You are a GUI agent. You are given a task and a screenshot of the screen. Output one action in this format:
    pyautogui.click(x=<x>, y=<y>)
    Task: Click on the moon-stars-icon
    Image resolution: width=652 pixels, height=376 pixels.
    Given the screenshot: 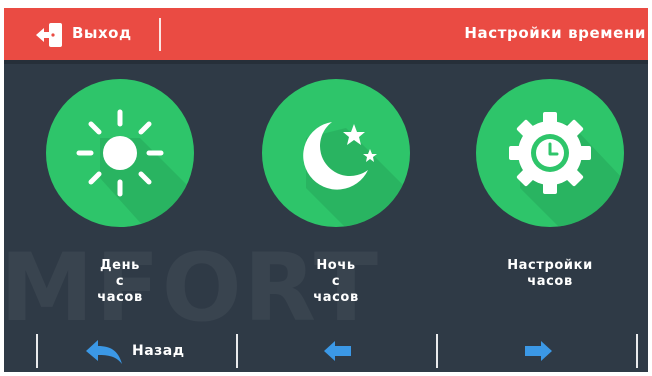 What is the action you would take?
    pyautogui.click(x=336, y=153)
    